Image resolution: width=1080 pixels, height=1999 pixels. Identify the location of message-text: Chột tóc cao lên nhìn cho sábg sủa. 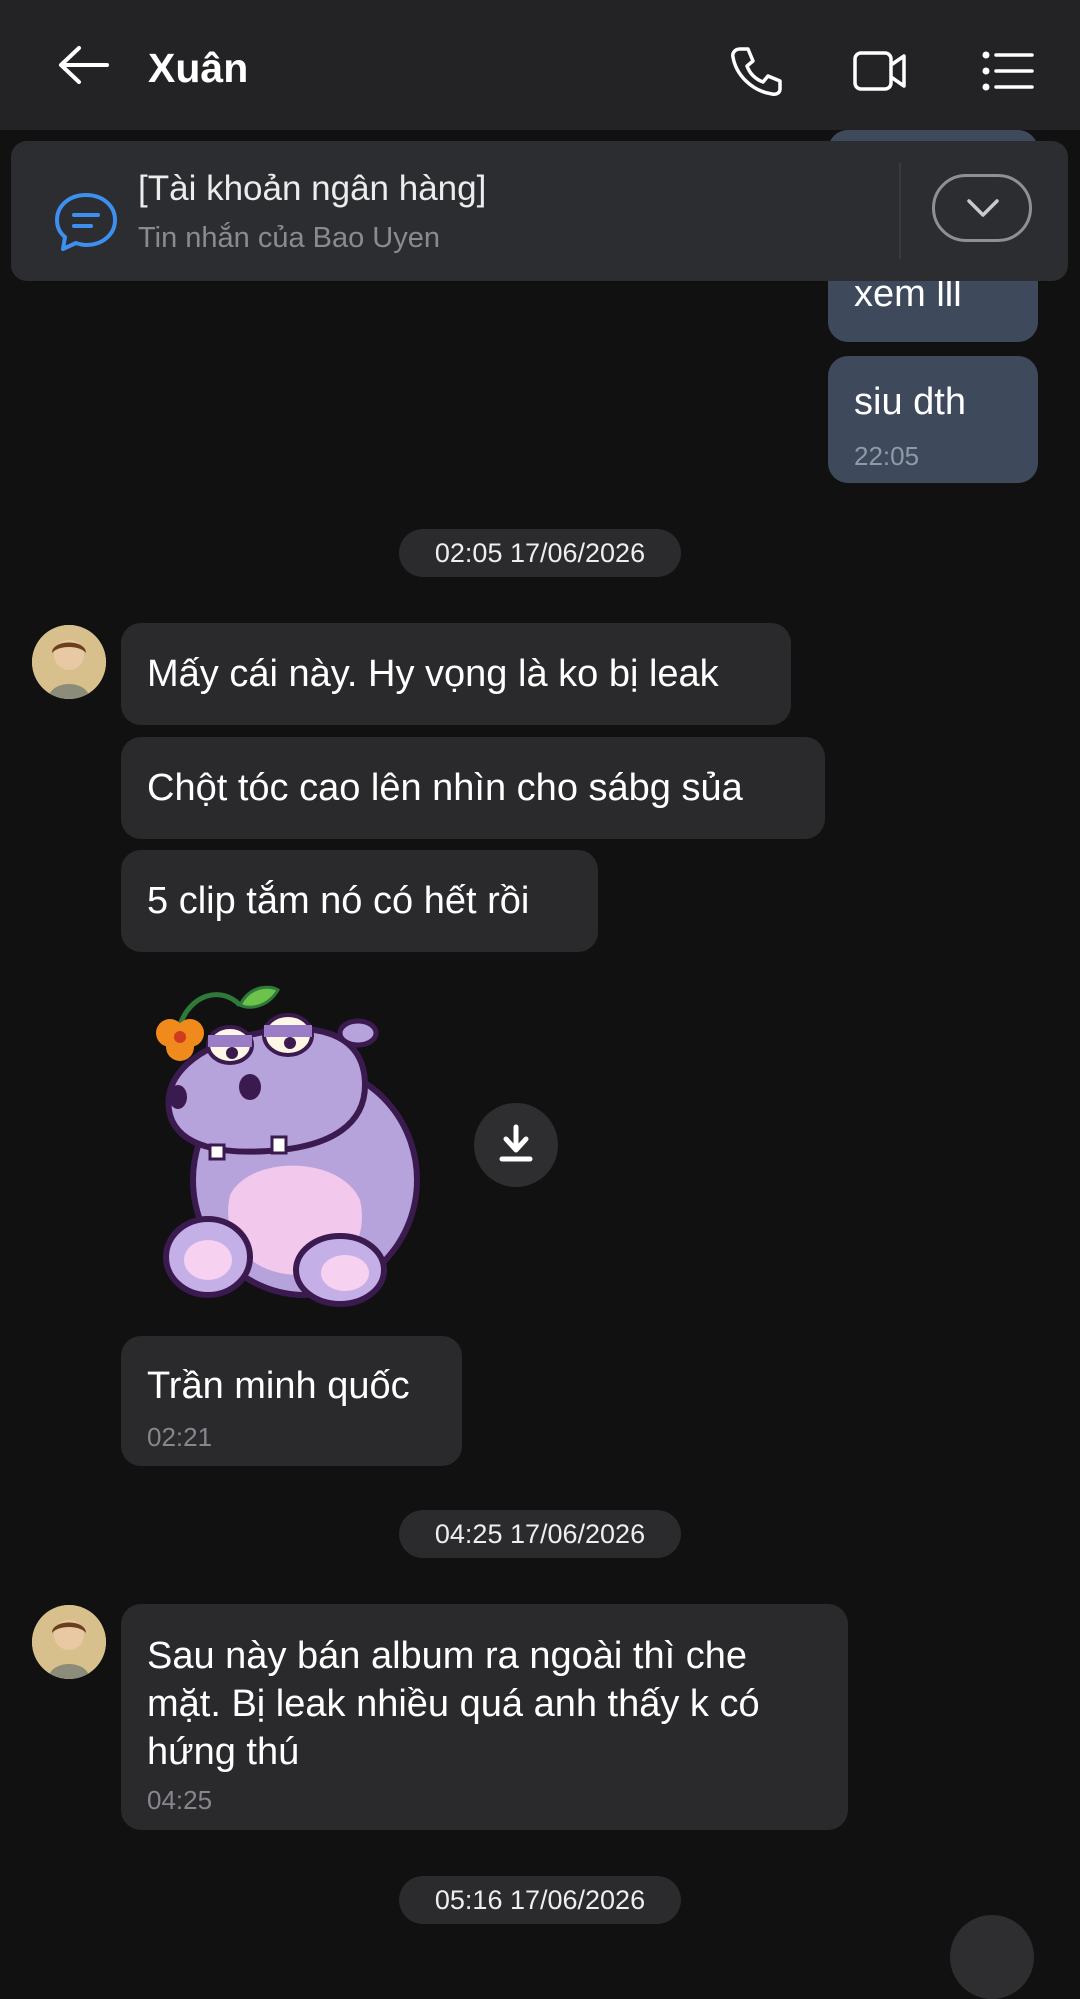
(445, 788).